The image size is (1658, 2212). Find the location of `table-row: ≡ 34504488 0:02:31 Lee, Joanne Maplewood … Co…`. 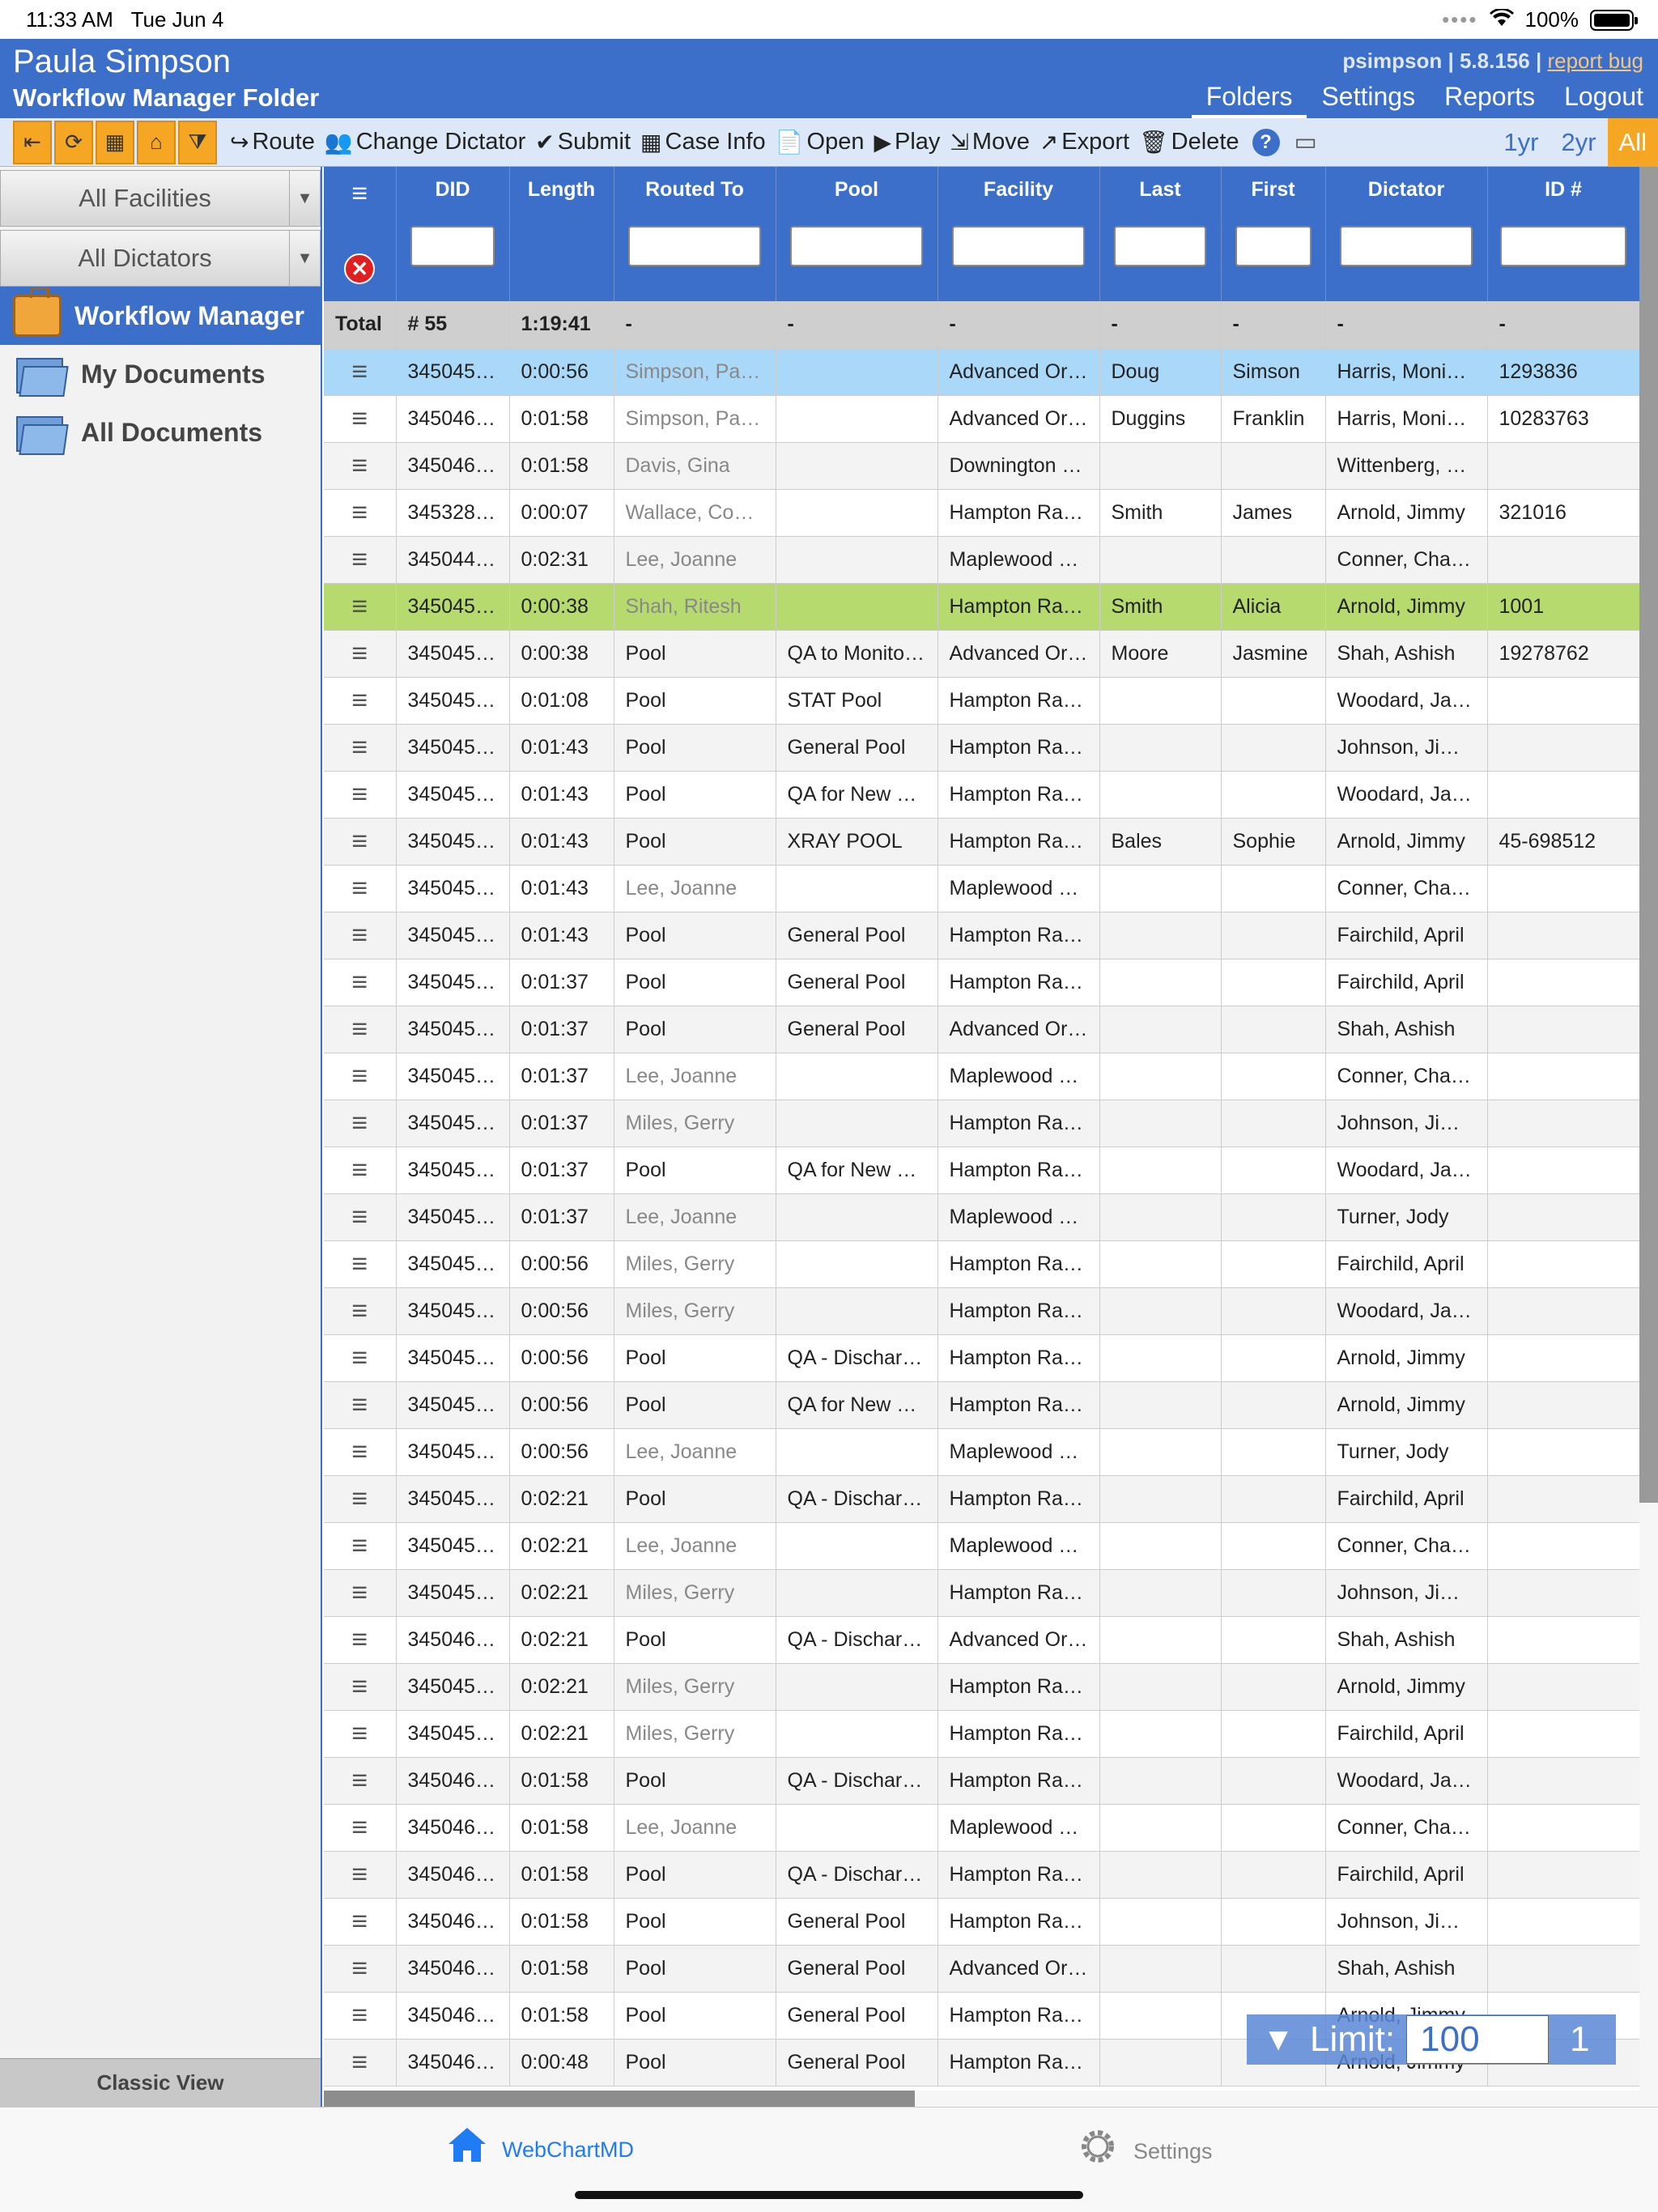

table-row: ≡ 34504488 0:02:31 Lee, Joanne Maplewood … Co… is located at coordinates (981, 560).